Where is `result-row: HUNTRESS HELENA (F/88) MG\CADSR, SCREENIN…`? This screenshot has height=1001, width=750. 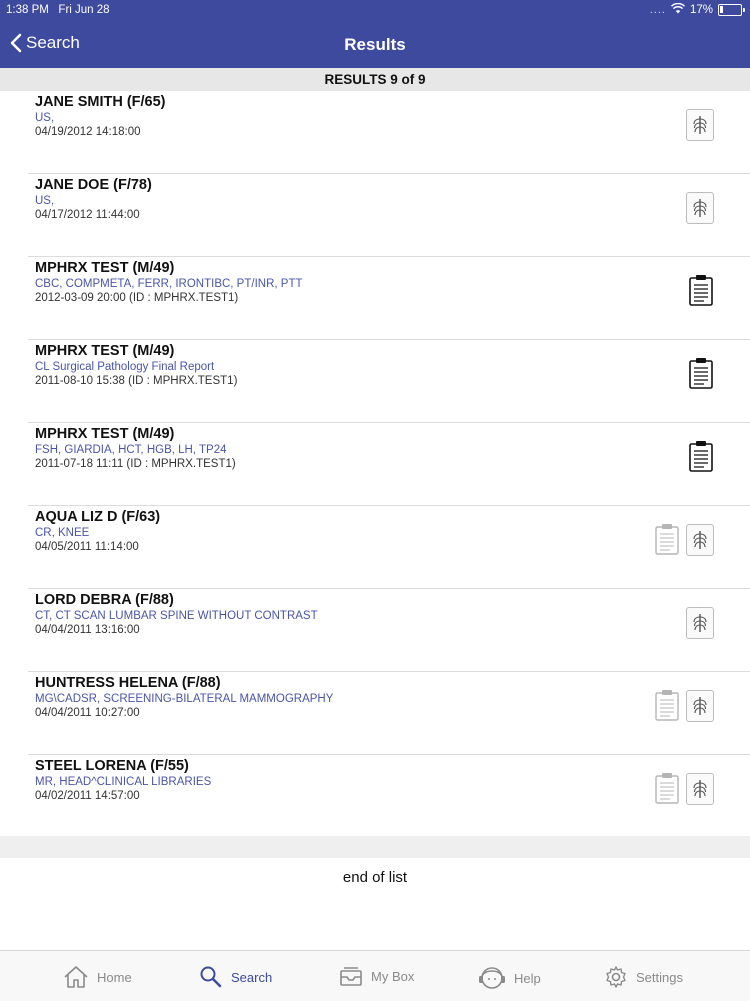
result-row: HUNTRESS HELENA (F/88) MG\CADSR, SCREENIN… is located at coordinates (389, 713).